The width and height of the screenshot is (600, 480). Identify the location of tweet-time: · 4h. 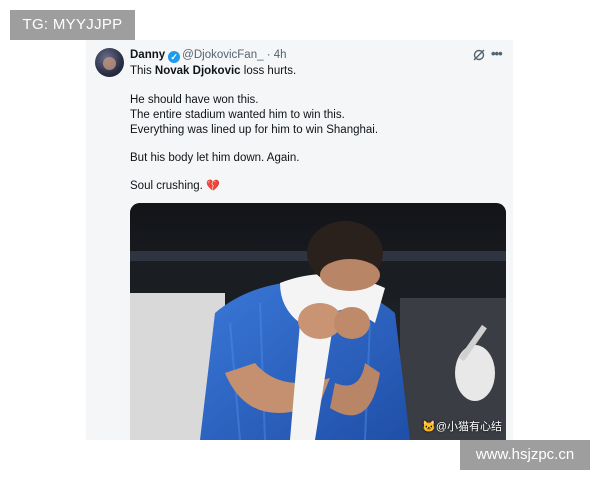
(277, 55).